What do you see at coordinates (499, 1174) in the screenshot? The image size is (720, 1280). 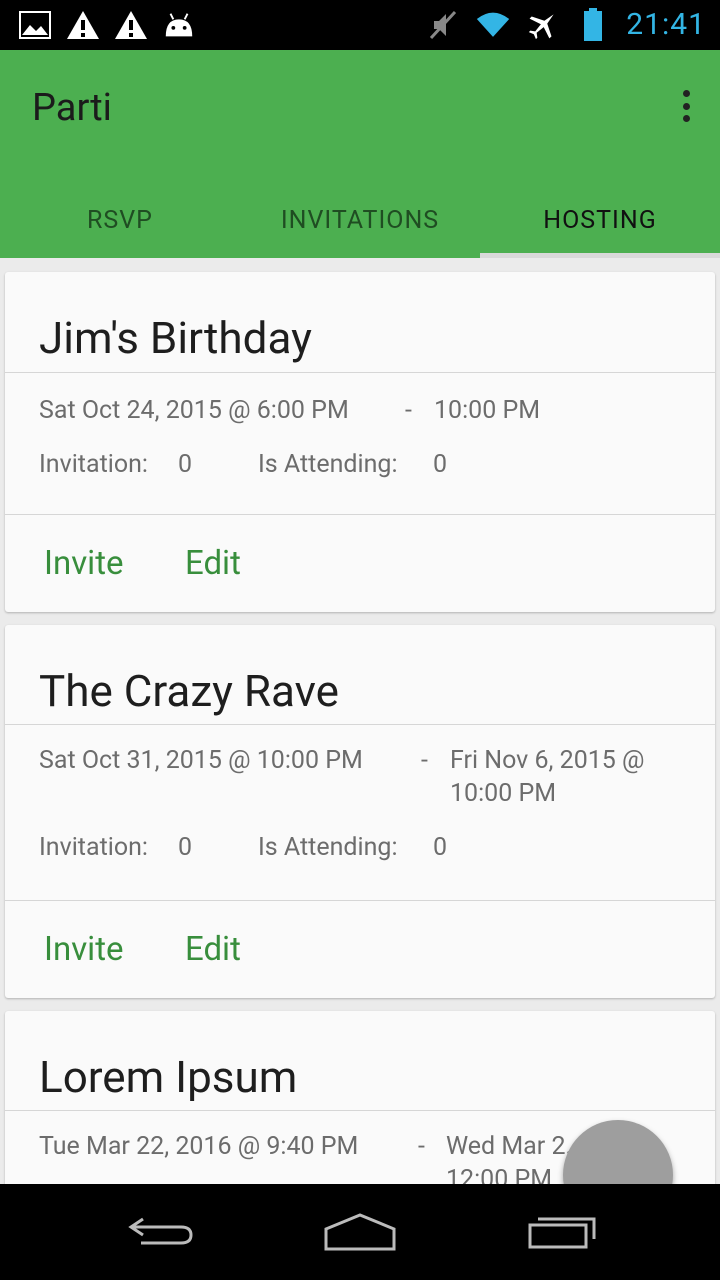 I see `event-end-time: 12:00 PM` at bounding box center [499, 1174].